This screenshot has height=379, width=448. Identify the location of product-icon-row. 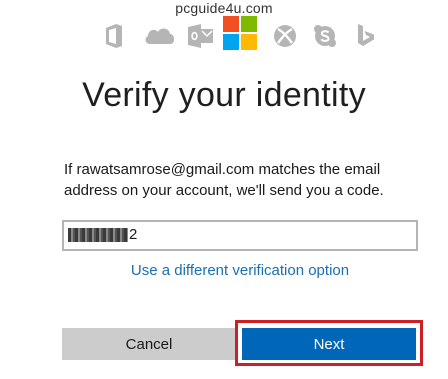
(224, 34).